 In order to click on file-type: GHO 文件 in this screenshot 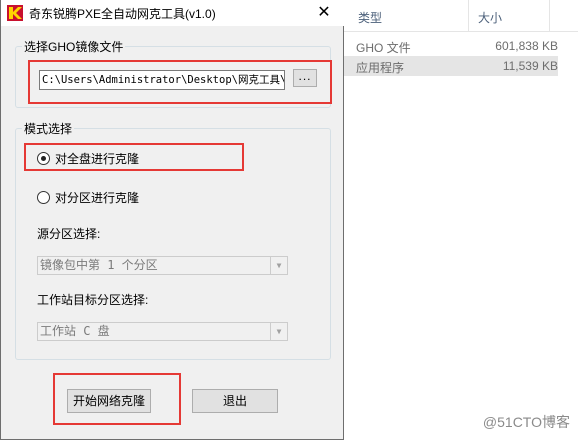, I will do `click(383, 48)`.